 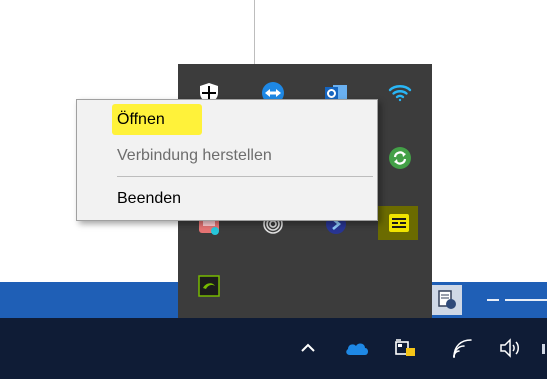 What do you see at coordinates (245, 176) in the screenshot?
I see `menu-separator` at bounding box center [245, 176].